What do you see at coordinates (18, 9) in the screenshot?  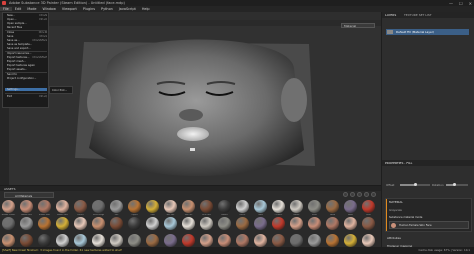 I see `menu-edit: Edit` at bounding box center [18, 9].